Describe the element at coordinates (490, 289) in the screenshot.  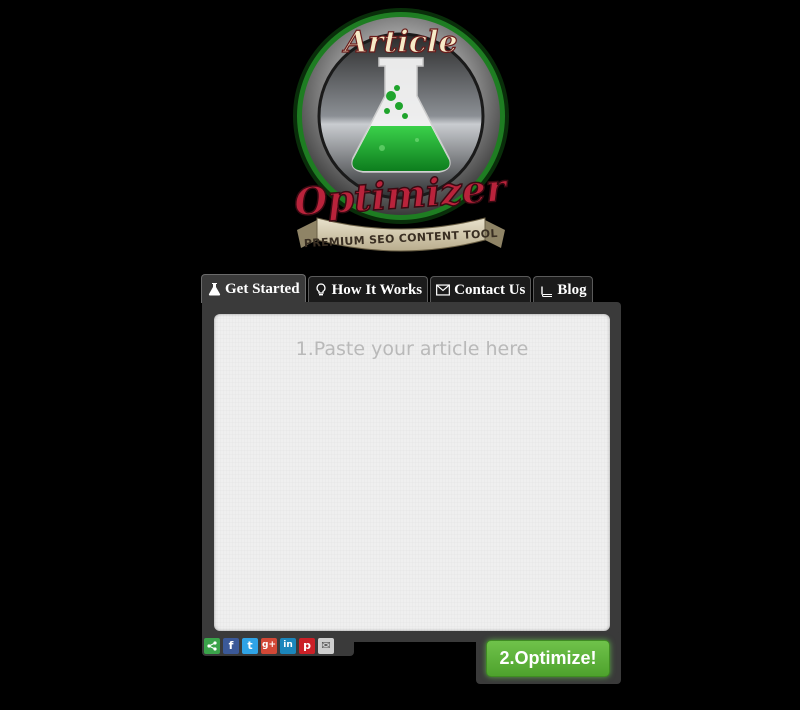
I see `tab-label: Contact Us` at that location.